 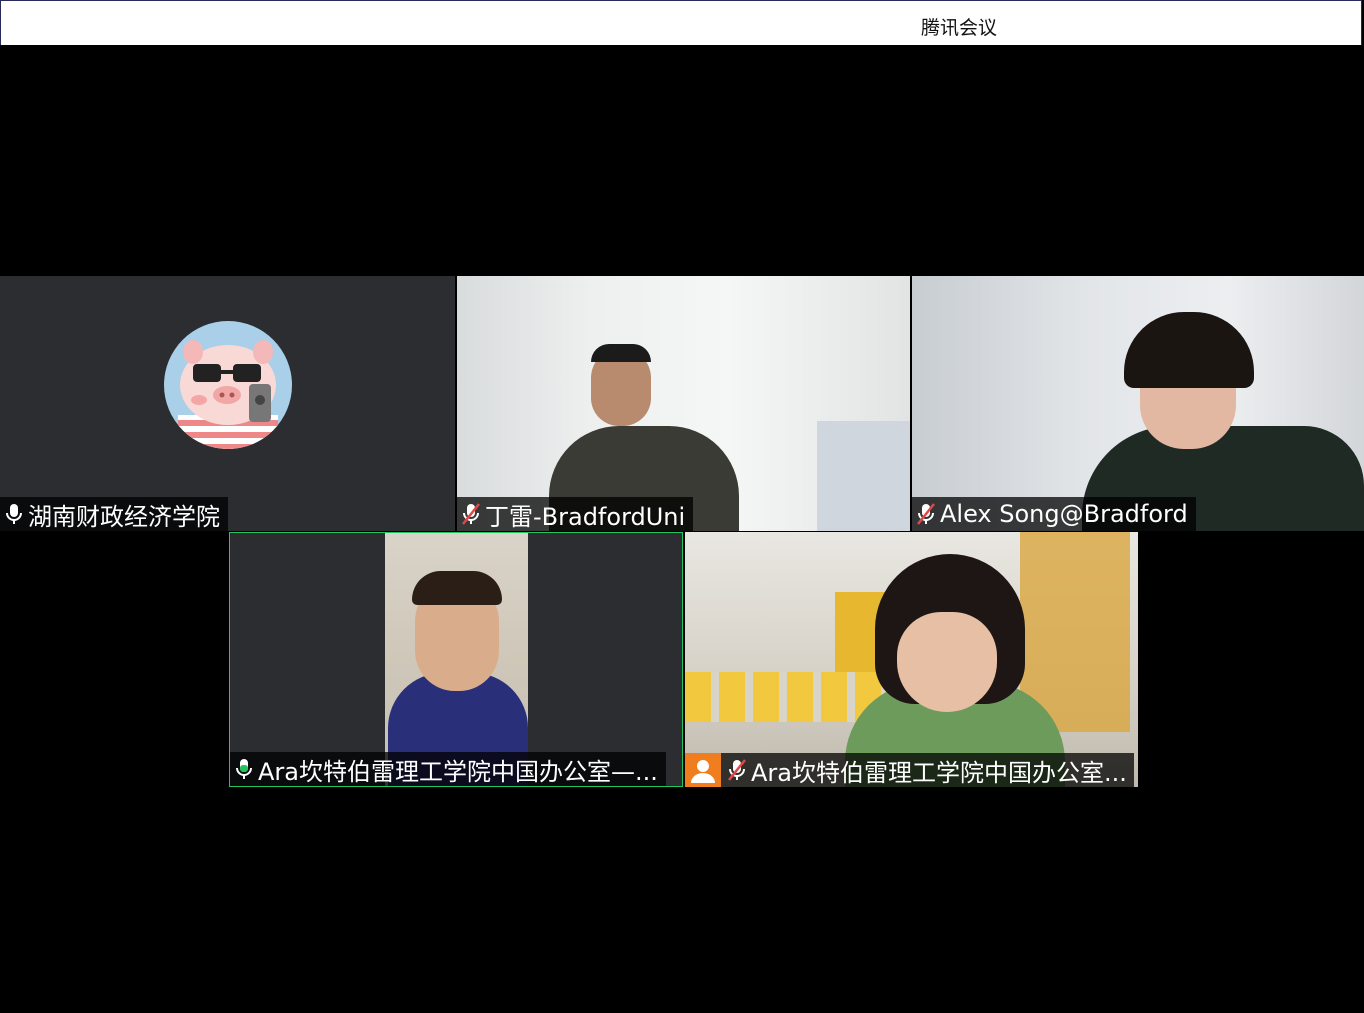 What do you see at coordinates (703, 770) in the screenshot?
I see `host-user-icon` at bounding box center [703, 770].